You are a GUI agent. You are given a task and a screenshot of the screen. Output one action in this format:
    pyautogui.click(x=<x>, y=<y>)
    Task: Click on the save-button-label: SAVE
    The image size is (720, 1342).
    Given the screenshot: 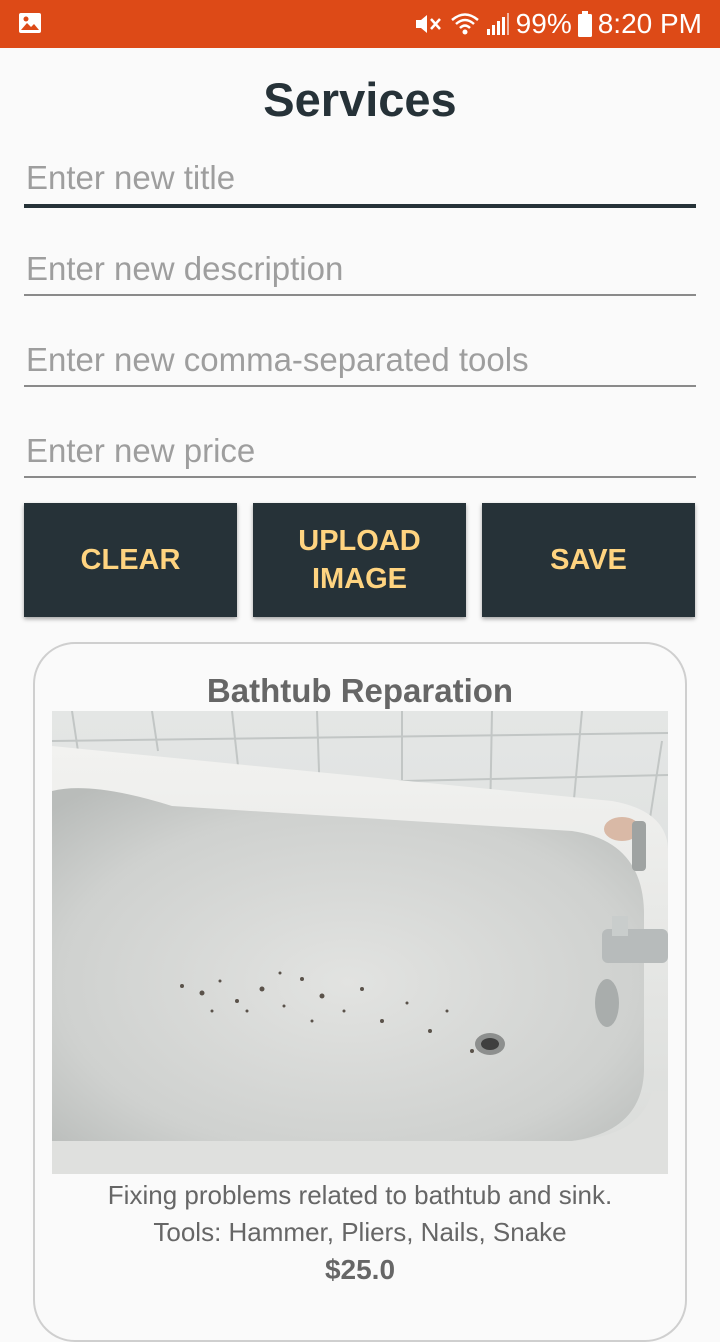 What is the action you would take?
    pyautogui.click(x=588, y=560)
    